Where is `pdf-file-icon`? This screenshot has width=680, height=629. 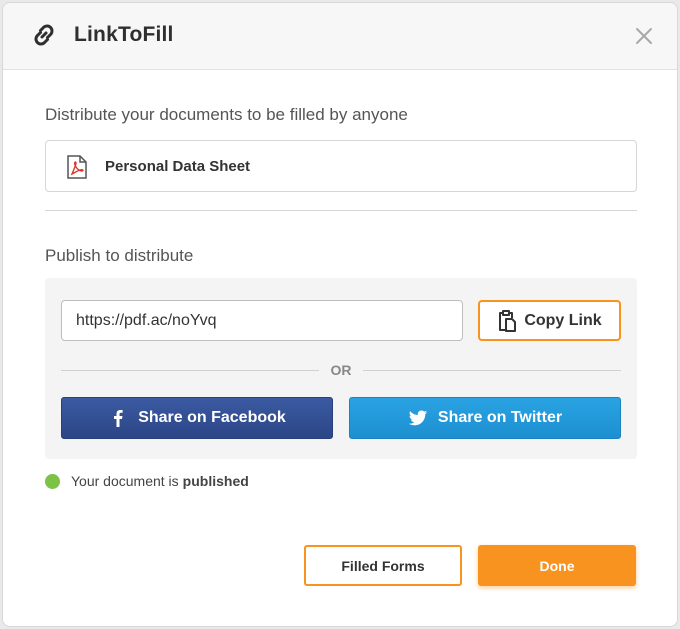
pdf-file-icon is located at coordinates (77, 167).